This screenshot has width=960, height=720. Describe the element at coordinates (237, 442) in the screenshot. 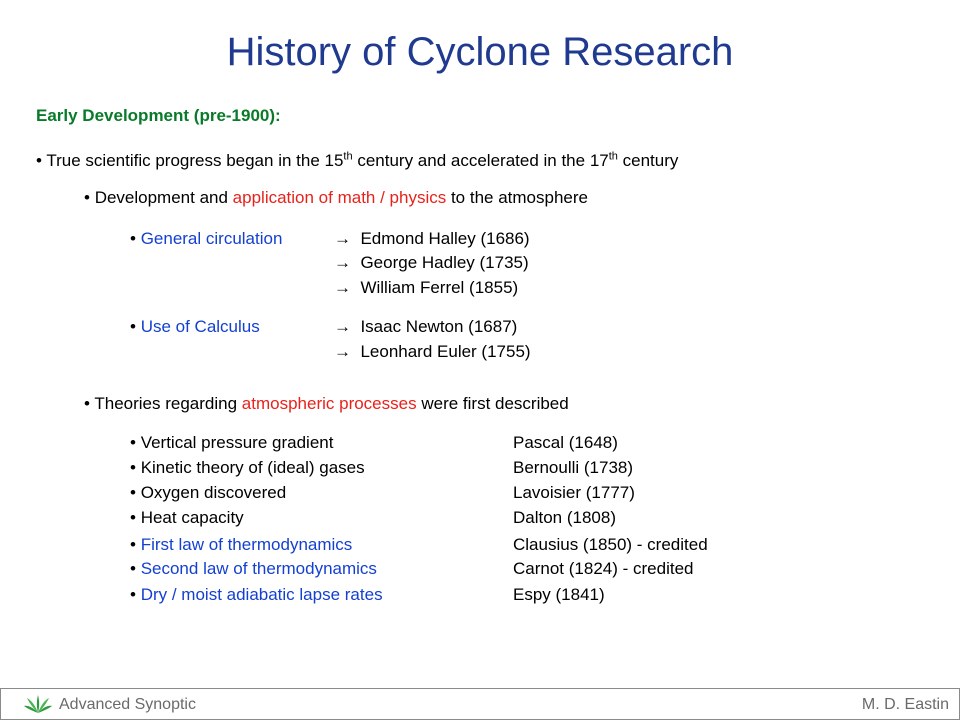

I see `theory-topic: Vertical pressure gradient` at that location.